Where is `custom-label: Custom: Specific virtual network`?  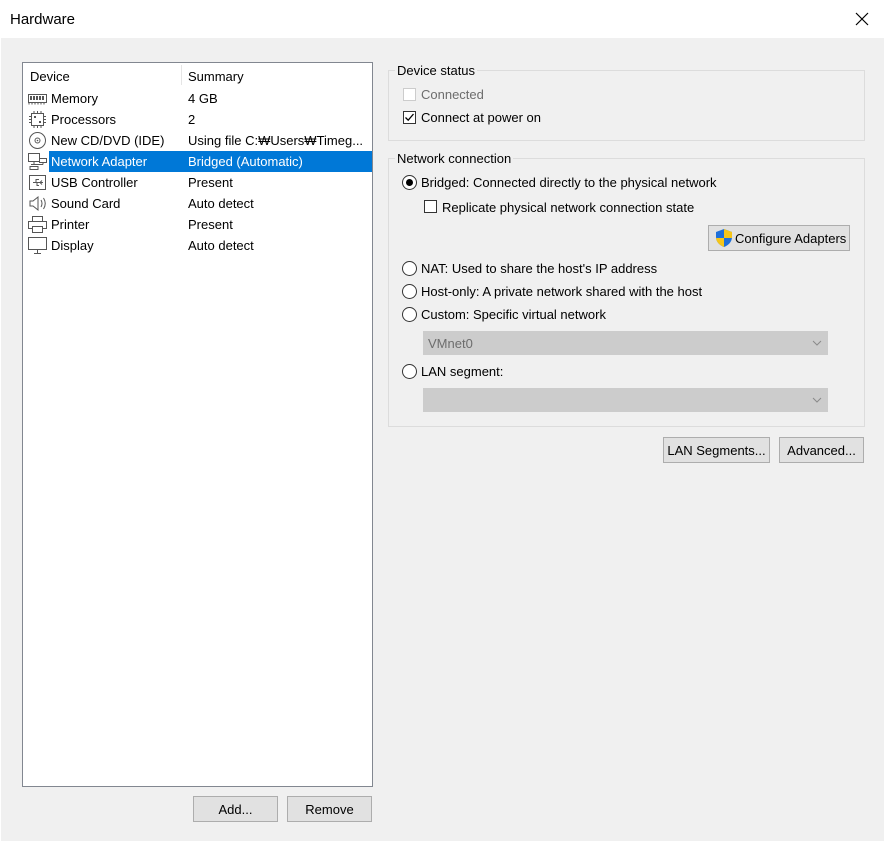 custom-label: Custom: Specific virtual network is located at coordinates (513, 314).